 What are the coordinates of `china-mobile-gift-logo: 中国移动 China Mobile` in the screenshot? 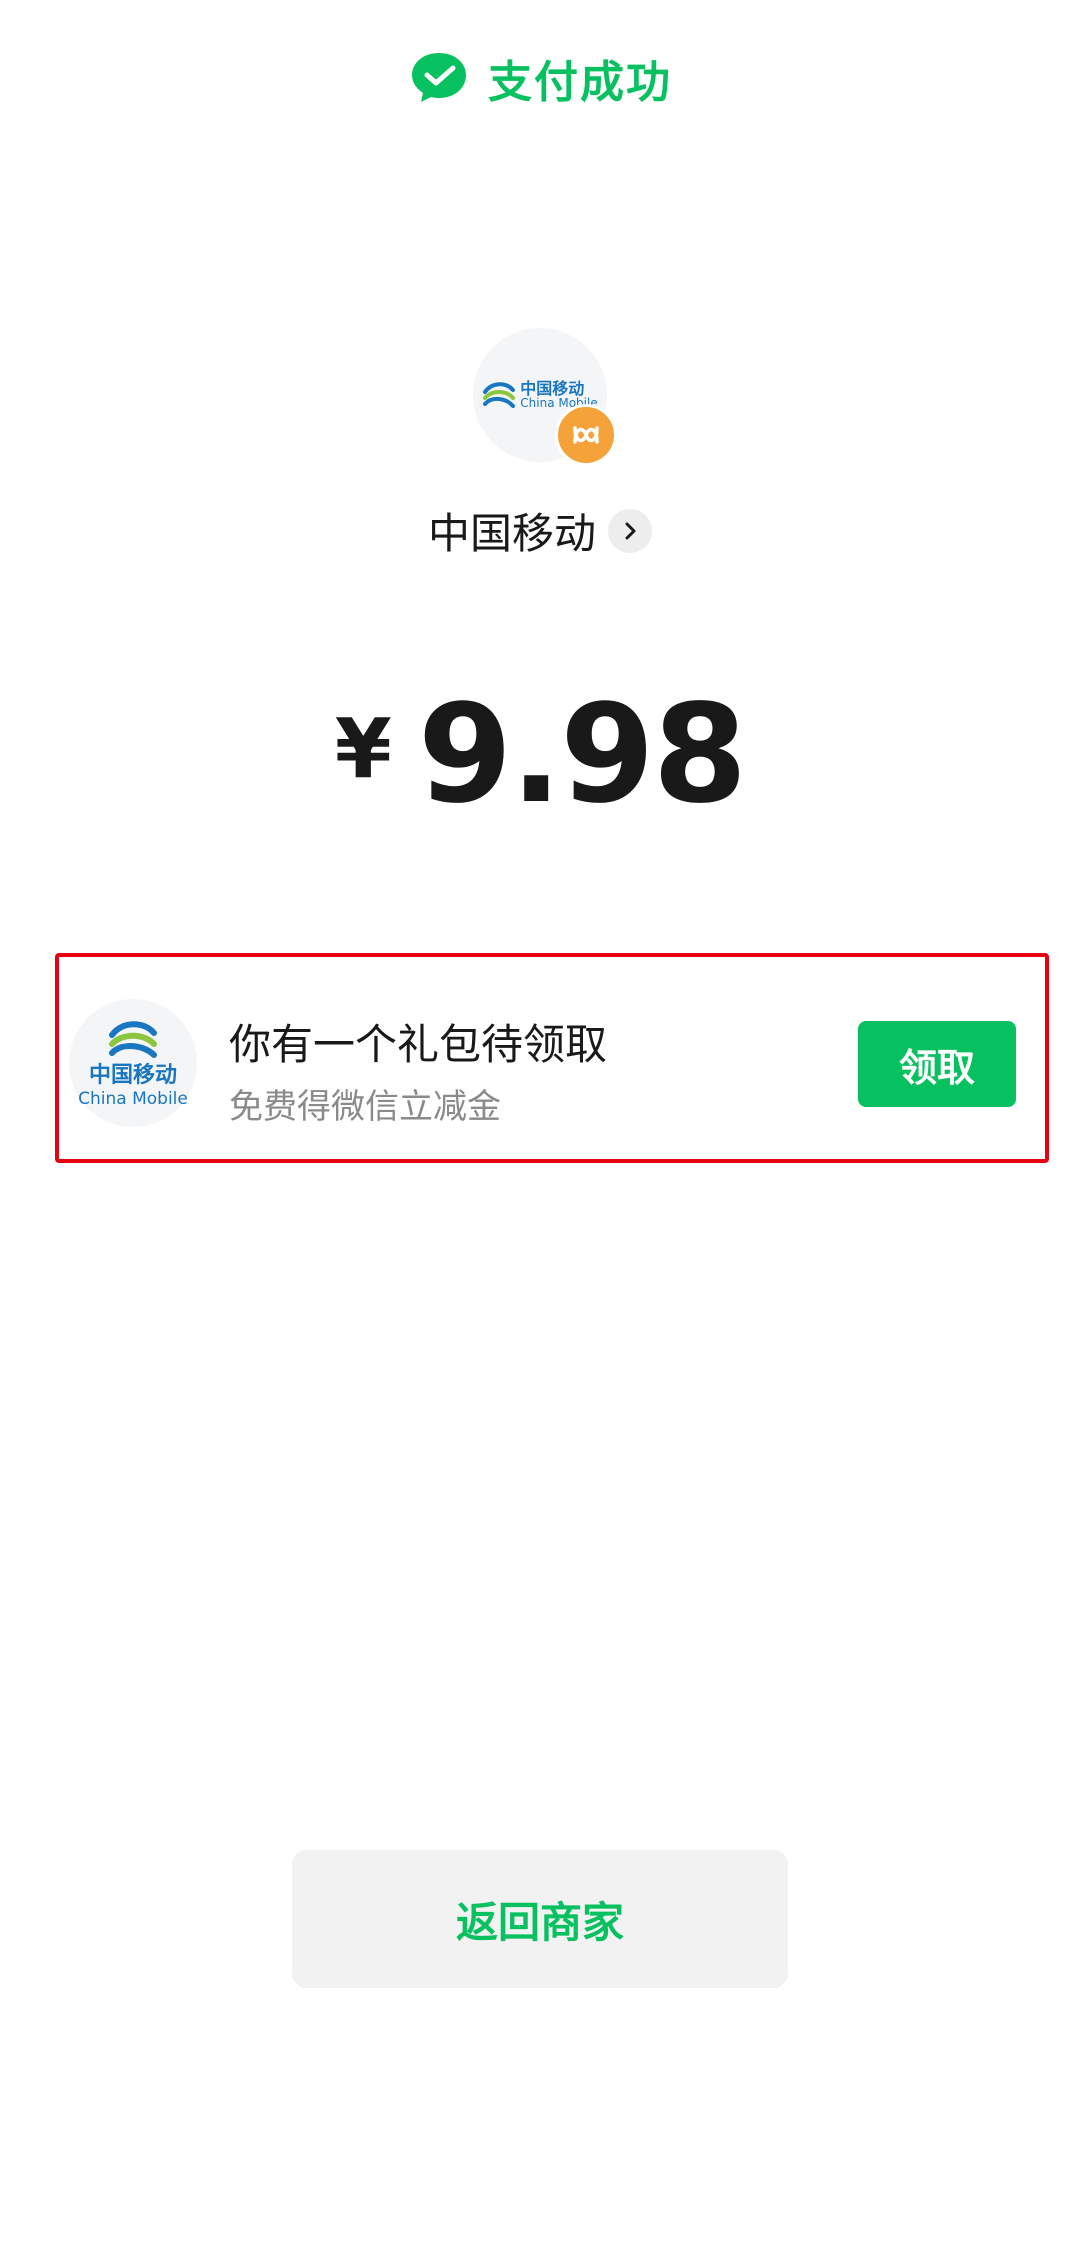 It's located at (133, 1063).